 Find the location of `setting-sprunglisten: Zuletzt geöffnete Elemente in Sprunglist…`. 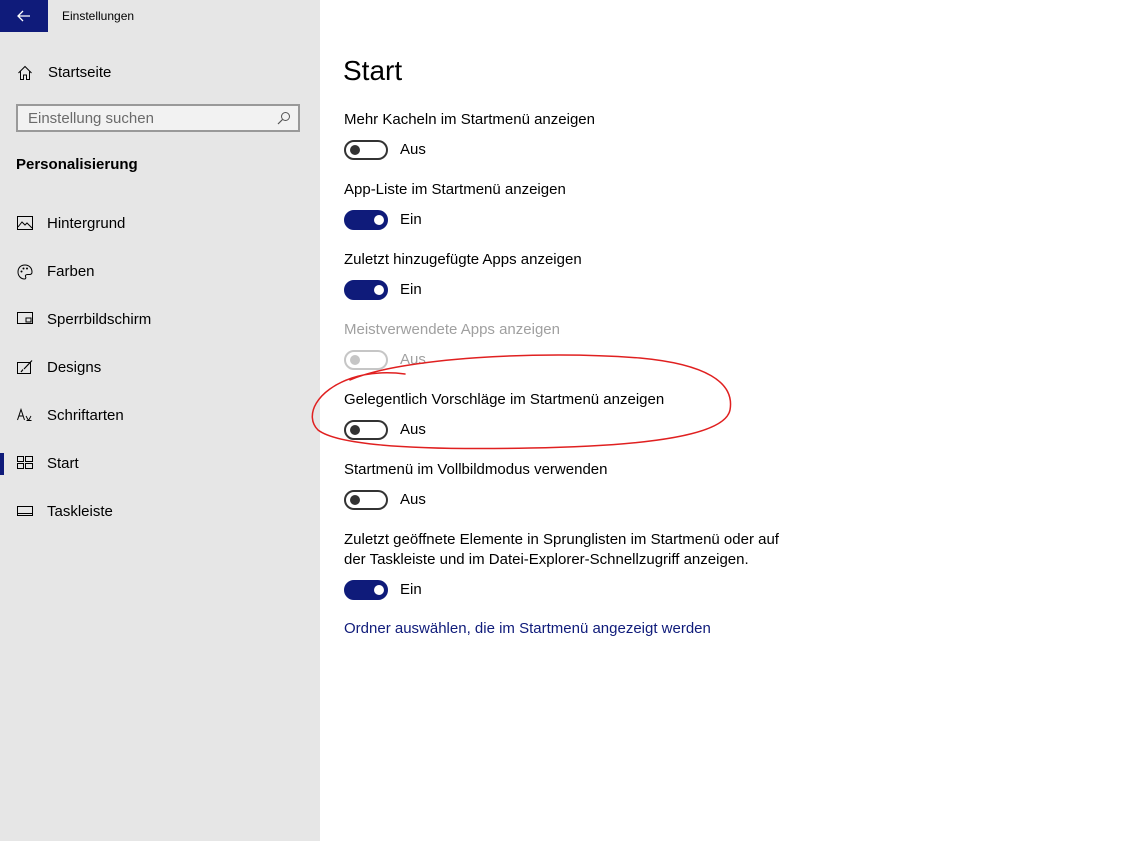

setting-sprunglisten: Zuletzt geöffnete Elemente in Sprunglist… is located at coordinates (566, 566).